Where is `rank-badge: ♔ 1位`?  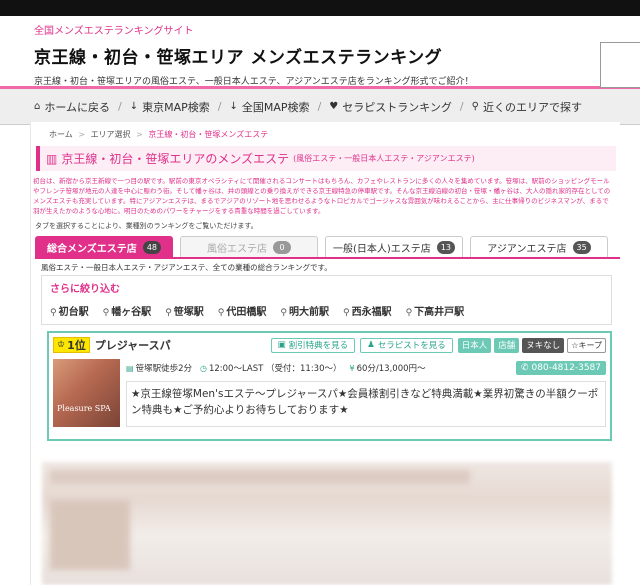 rank-badge: ♔ 1位 is located at coordinates (71, 345).